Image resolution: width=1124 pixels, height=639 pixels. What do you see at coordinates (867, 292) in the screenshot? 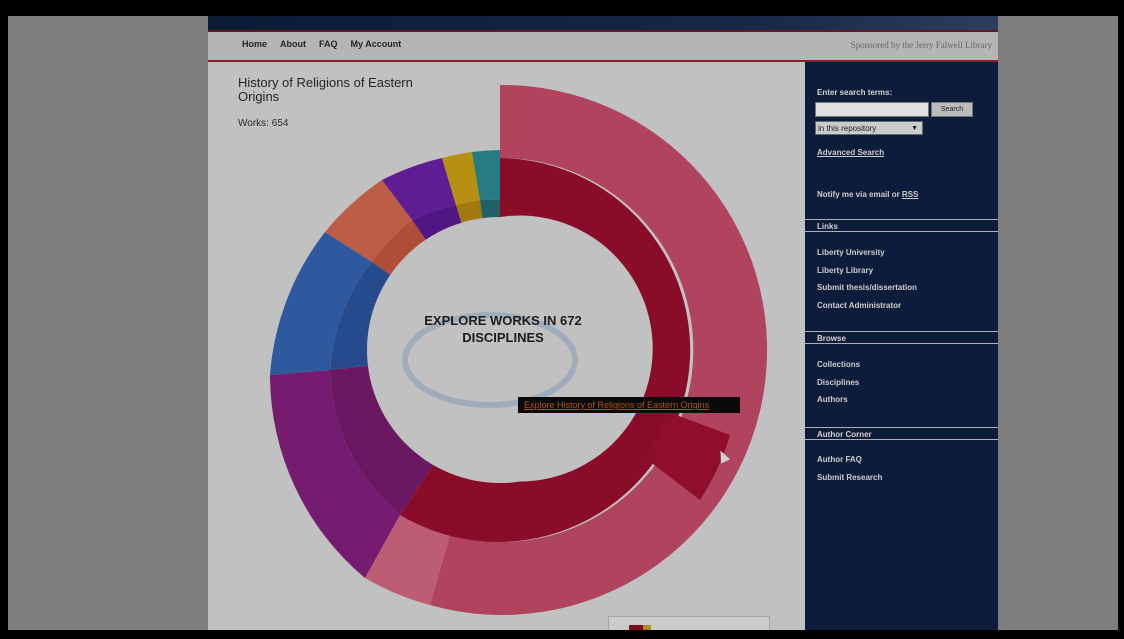
I see `link-submit-thesis: Submit thesis/dissertation` at bounding box center [867, 292].